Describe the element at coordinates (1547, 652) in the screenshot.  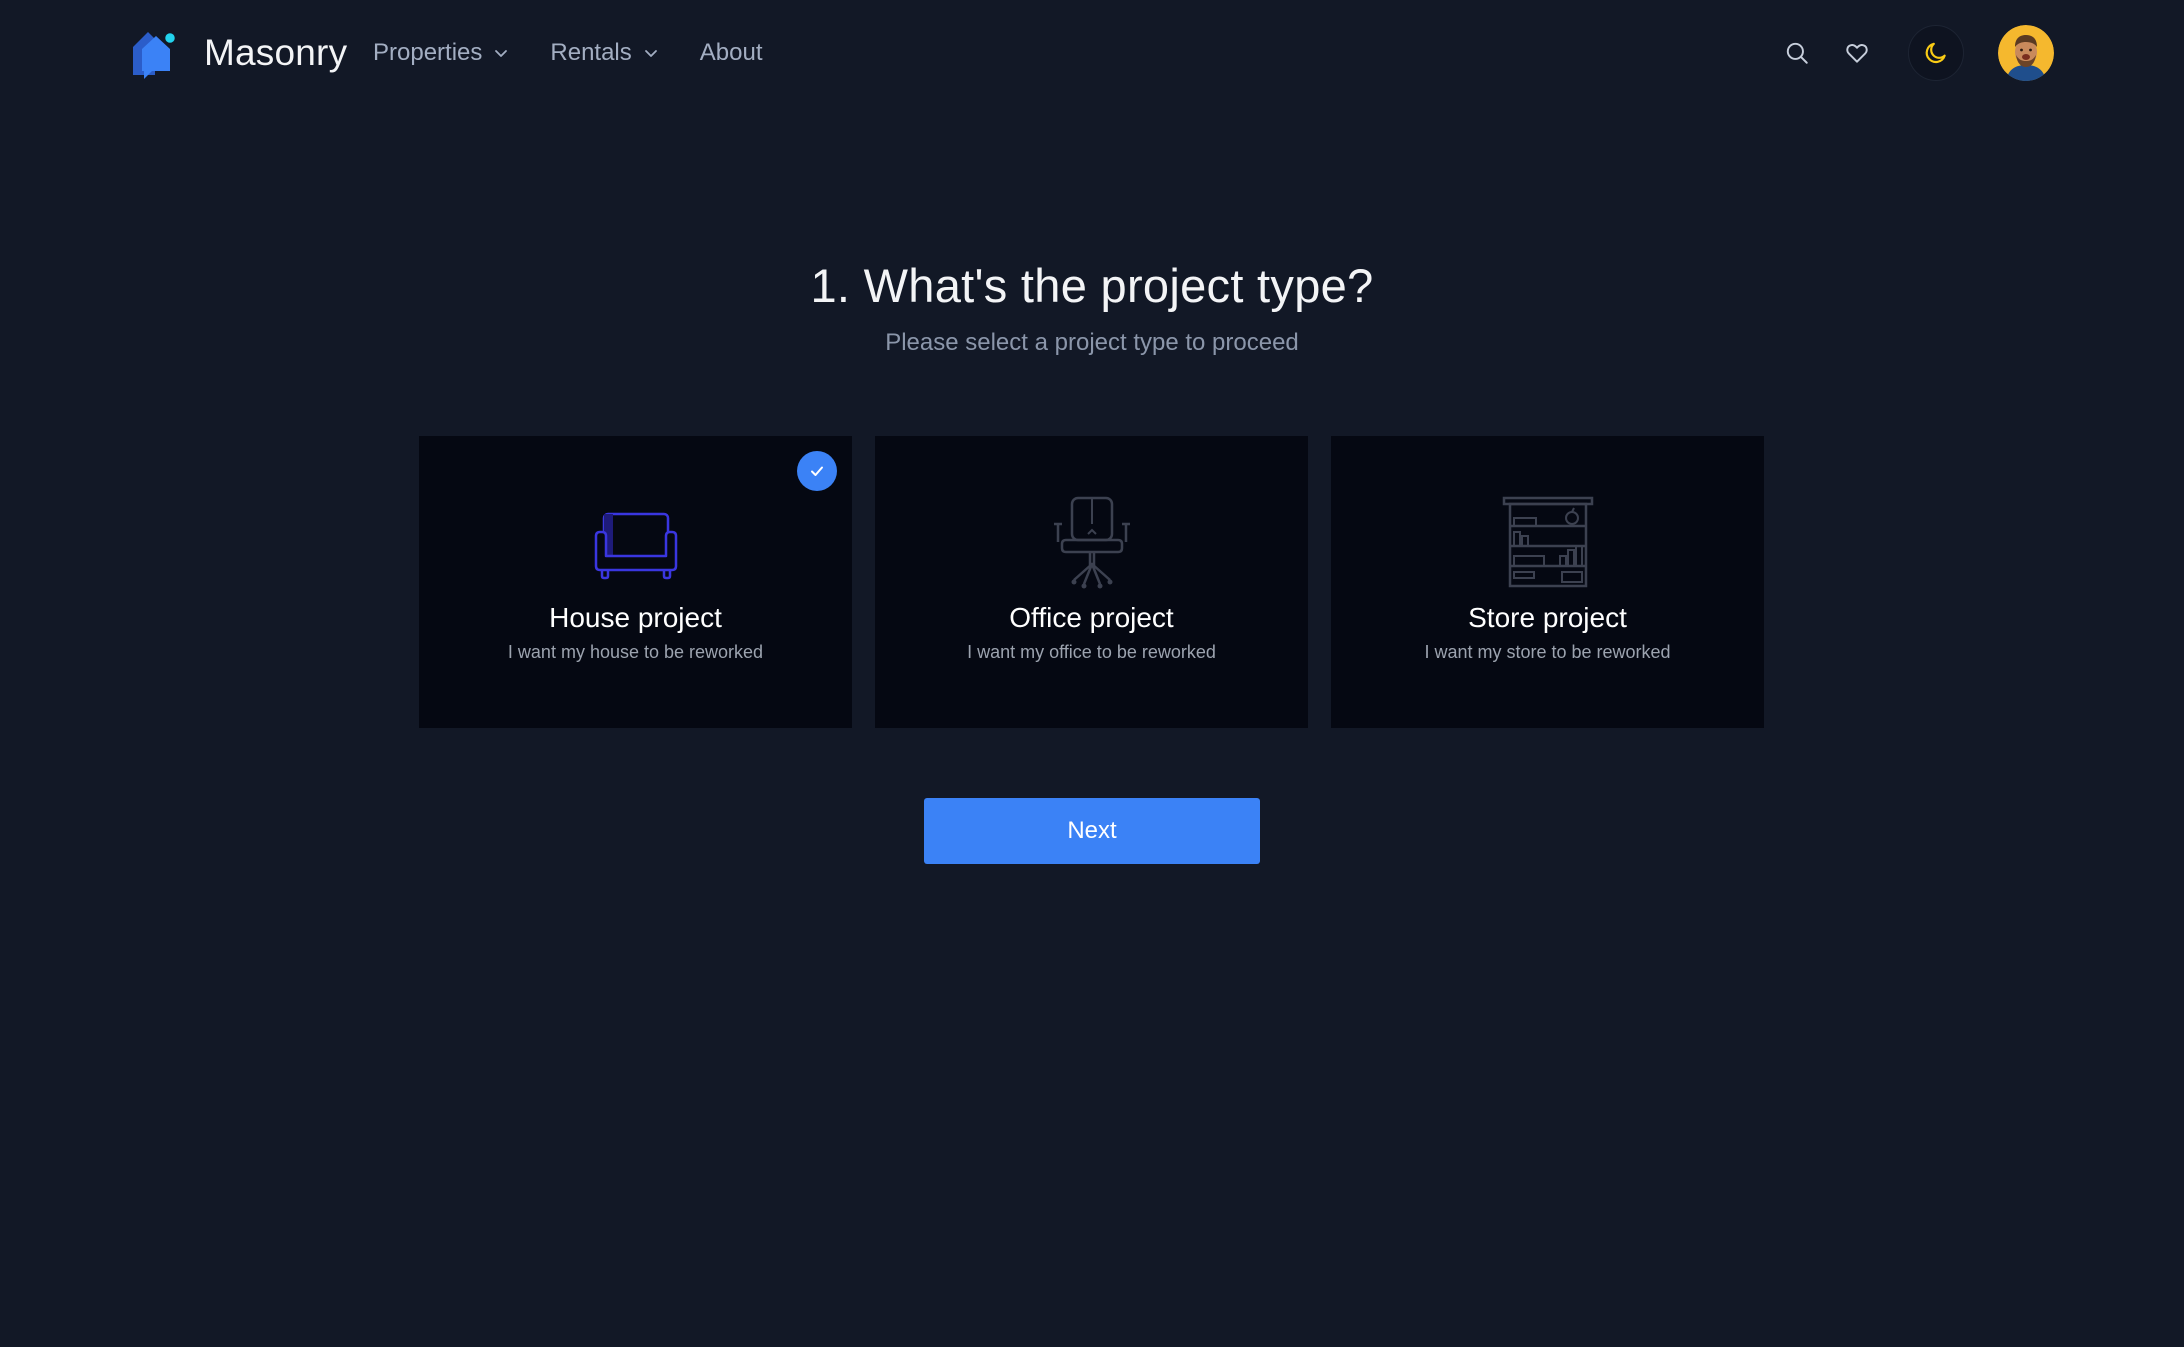
I see `card-description: I want my store to be reworked` at that location.